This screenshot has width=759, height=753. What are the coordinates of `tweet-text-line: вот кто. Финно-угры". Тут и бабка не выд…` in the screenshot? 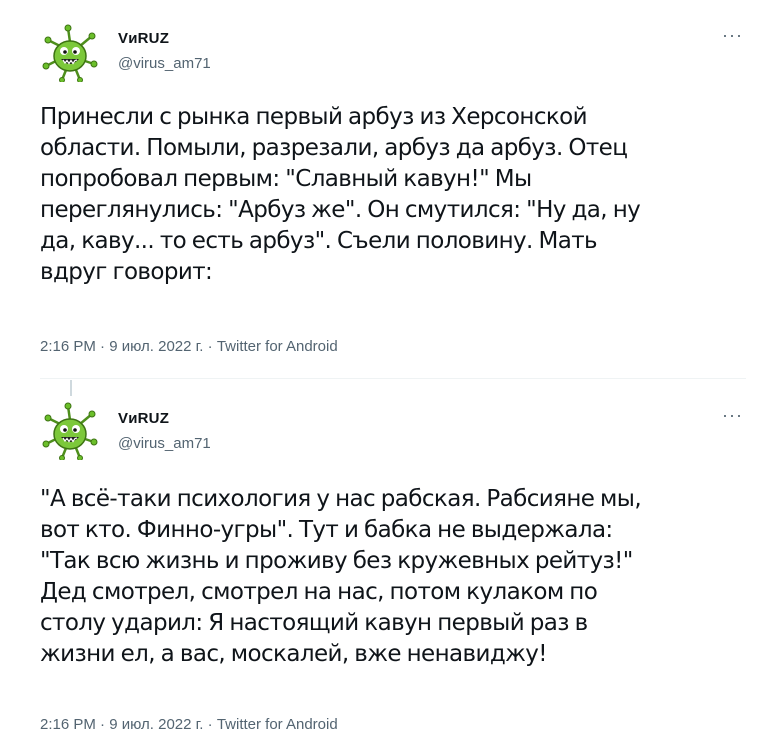 It's located at (326, 530).